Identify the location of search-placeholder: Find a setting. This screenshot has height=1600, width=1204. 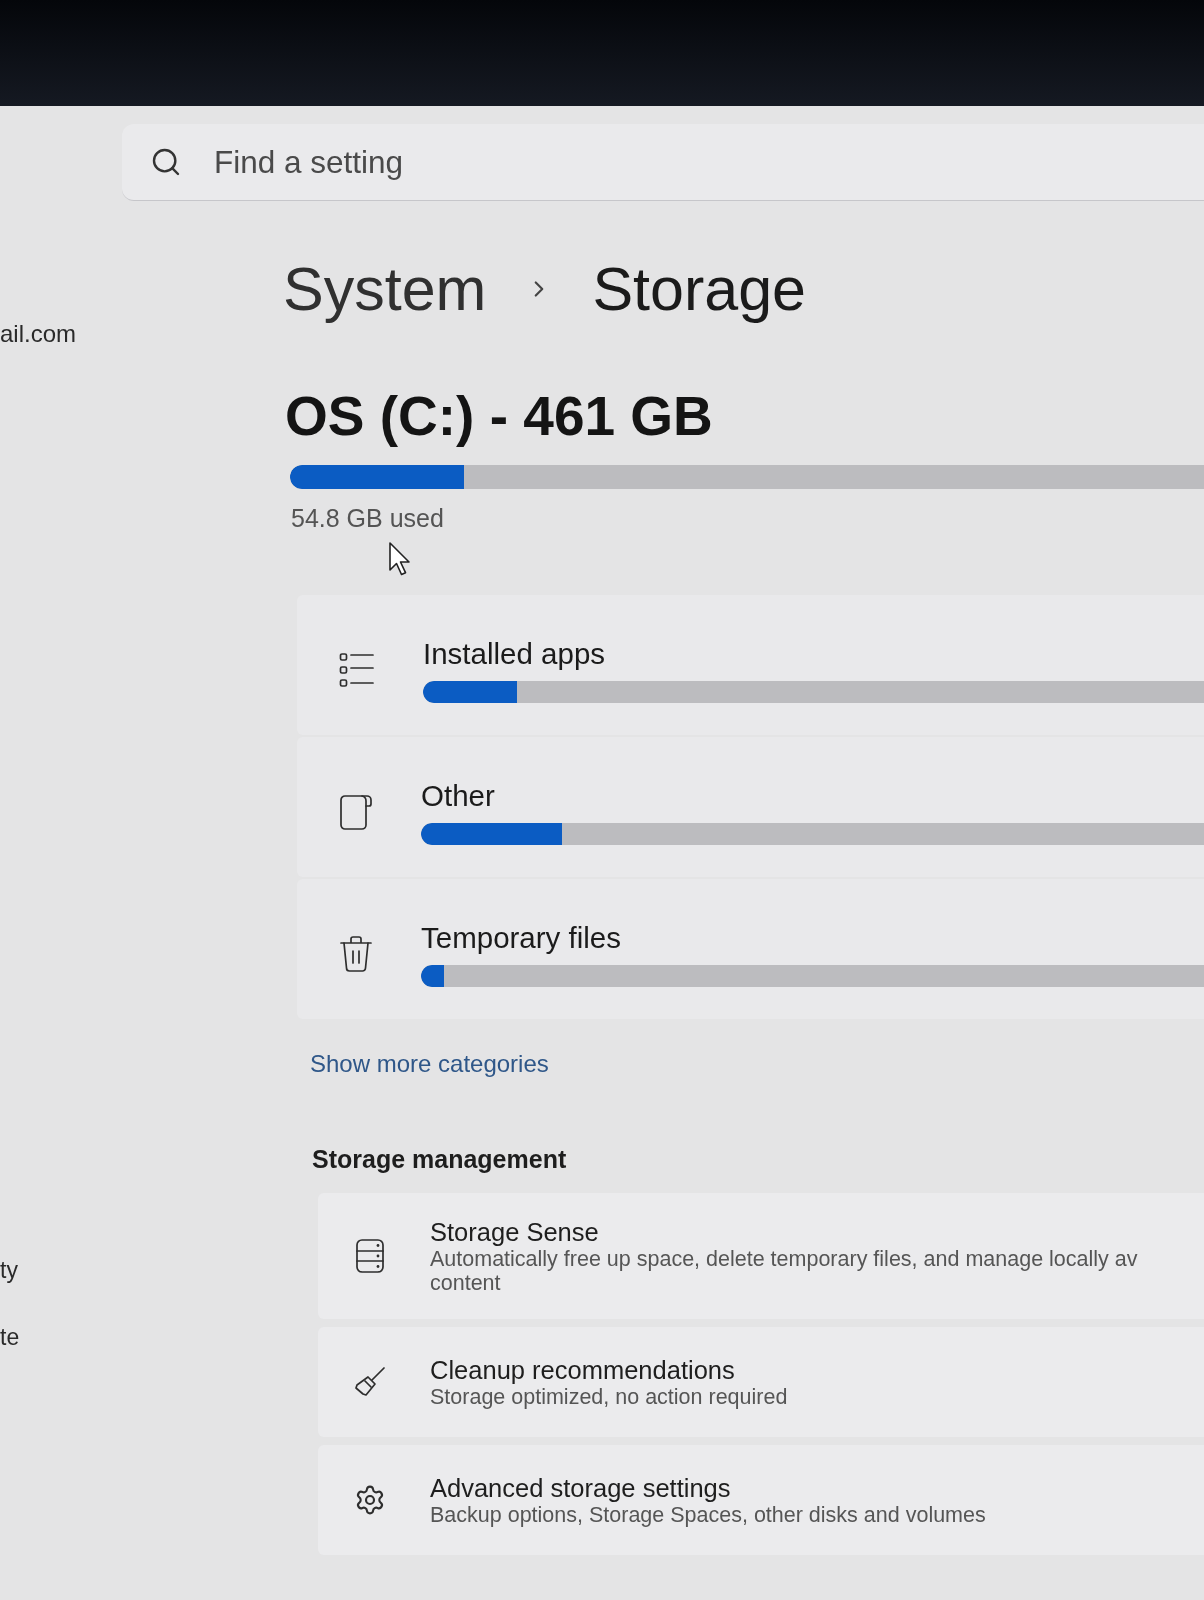
(309, 162).